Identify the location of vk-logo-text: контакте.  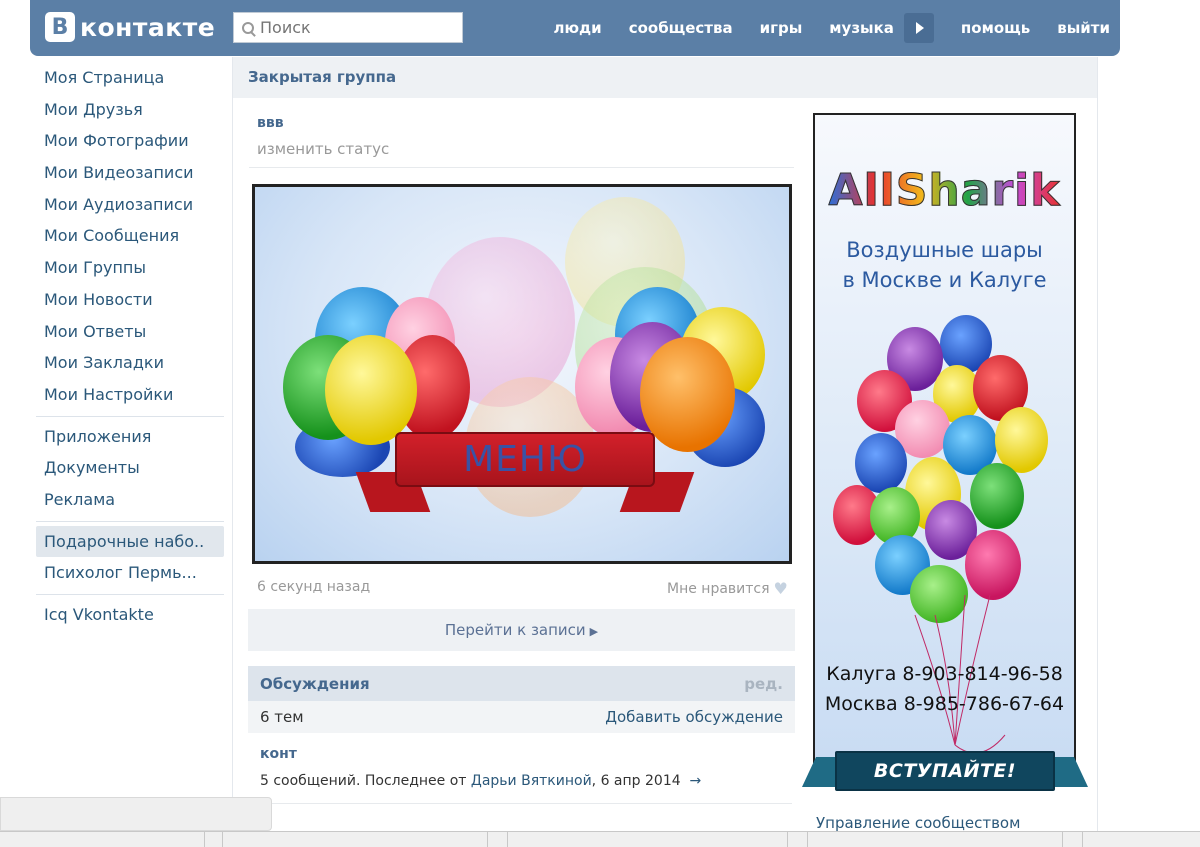
(148, 27).